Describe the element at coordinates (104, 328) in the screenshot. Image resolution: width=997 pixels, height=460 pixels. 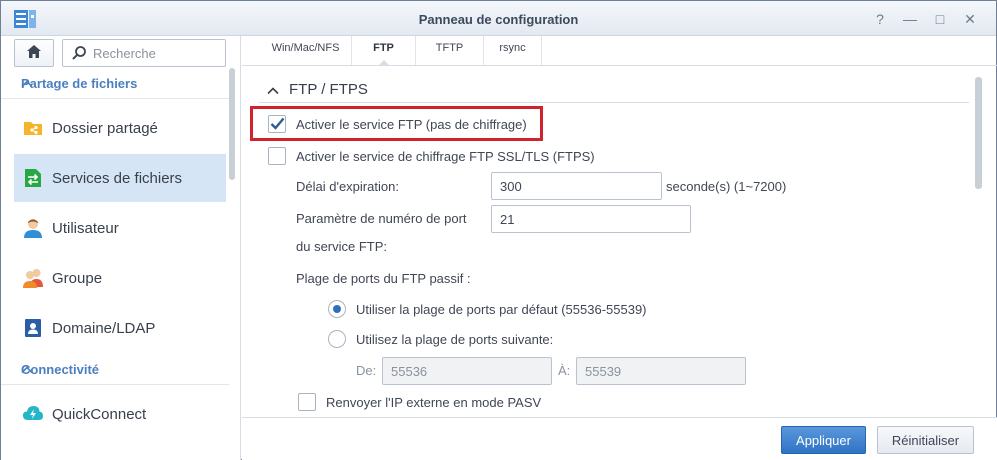
I see `sidebar-item-label: Domaine/LDAP` at that location.